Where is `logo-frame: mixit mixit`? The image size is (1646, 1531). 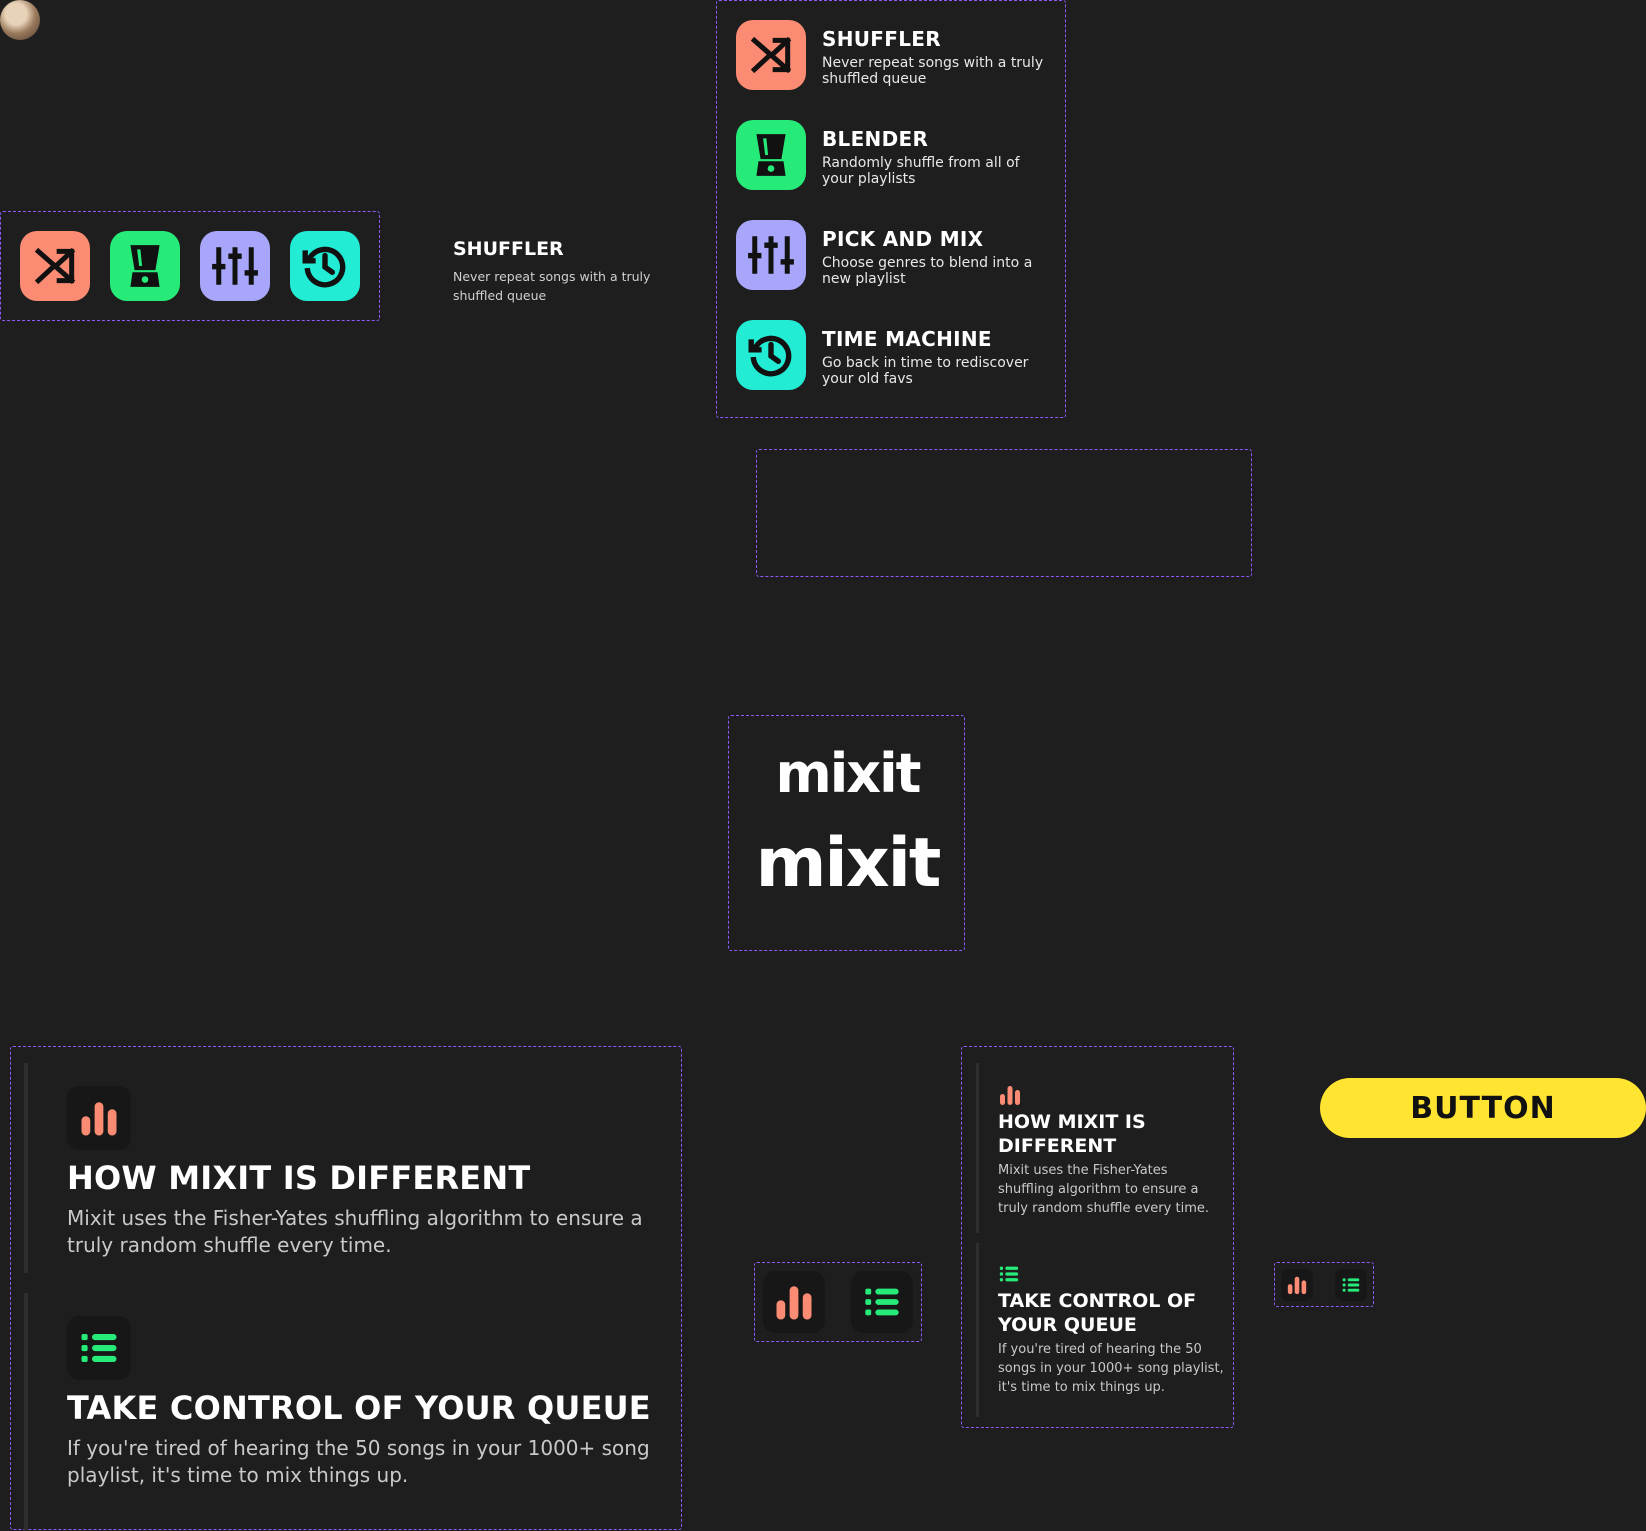
logo-frame: mixit mixit is located at coordinates (846, 833).